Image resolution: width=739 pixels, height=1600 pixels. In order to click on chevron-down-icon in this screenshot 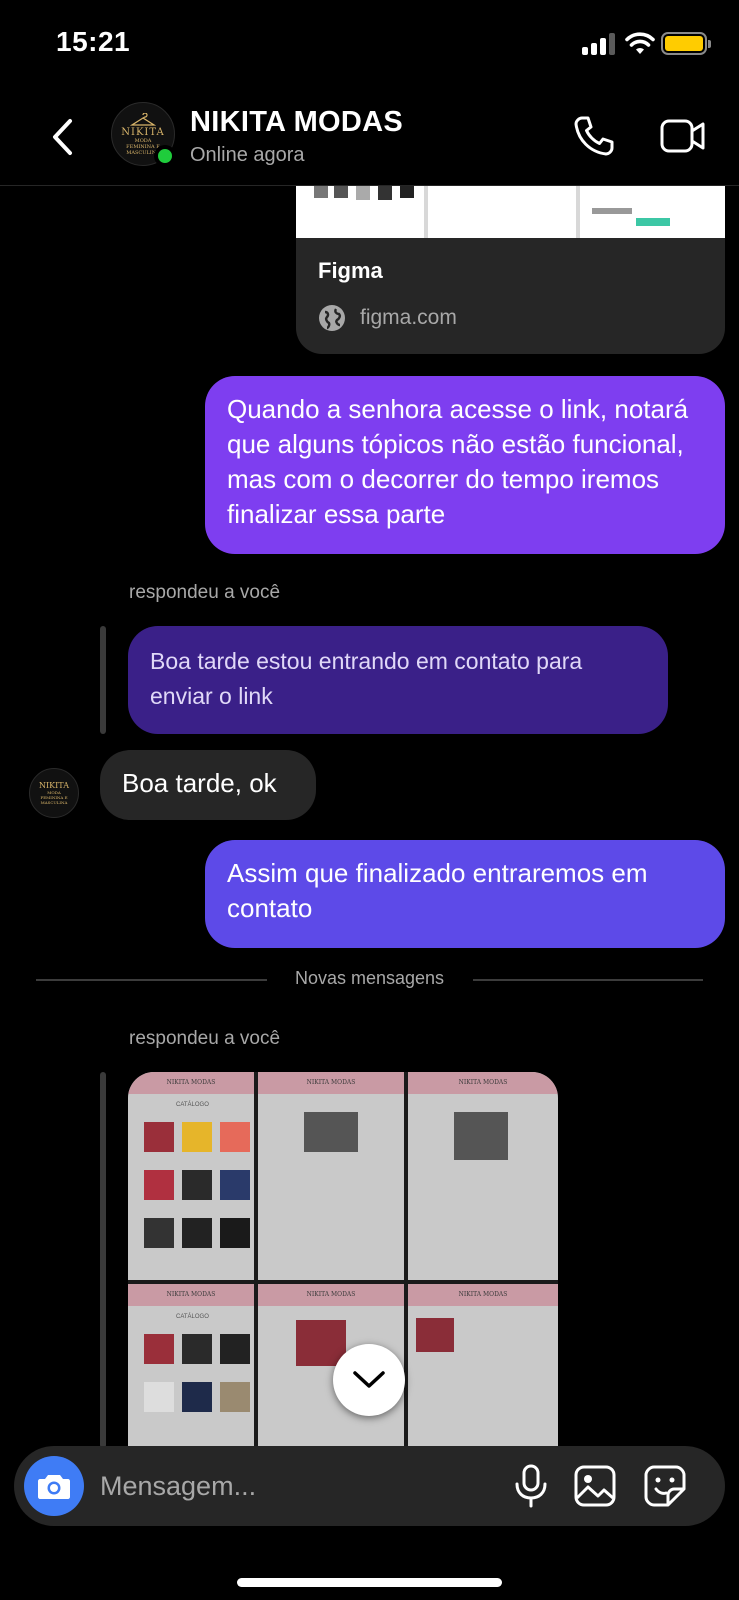, I will do `click(369, 1379)`.